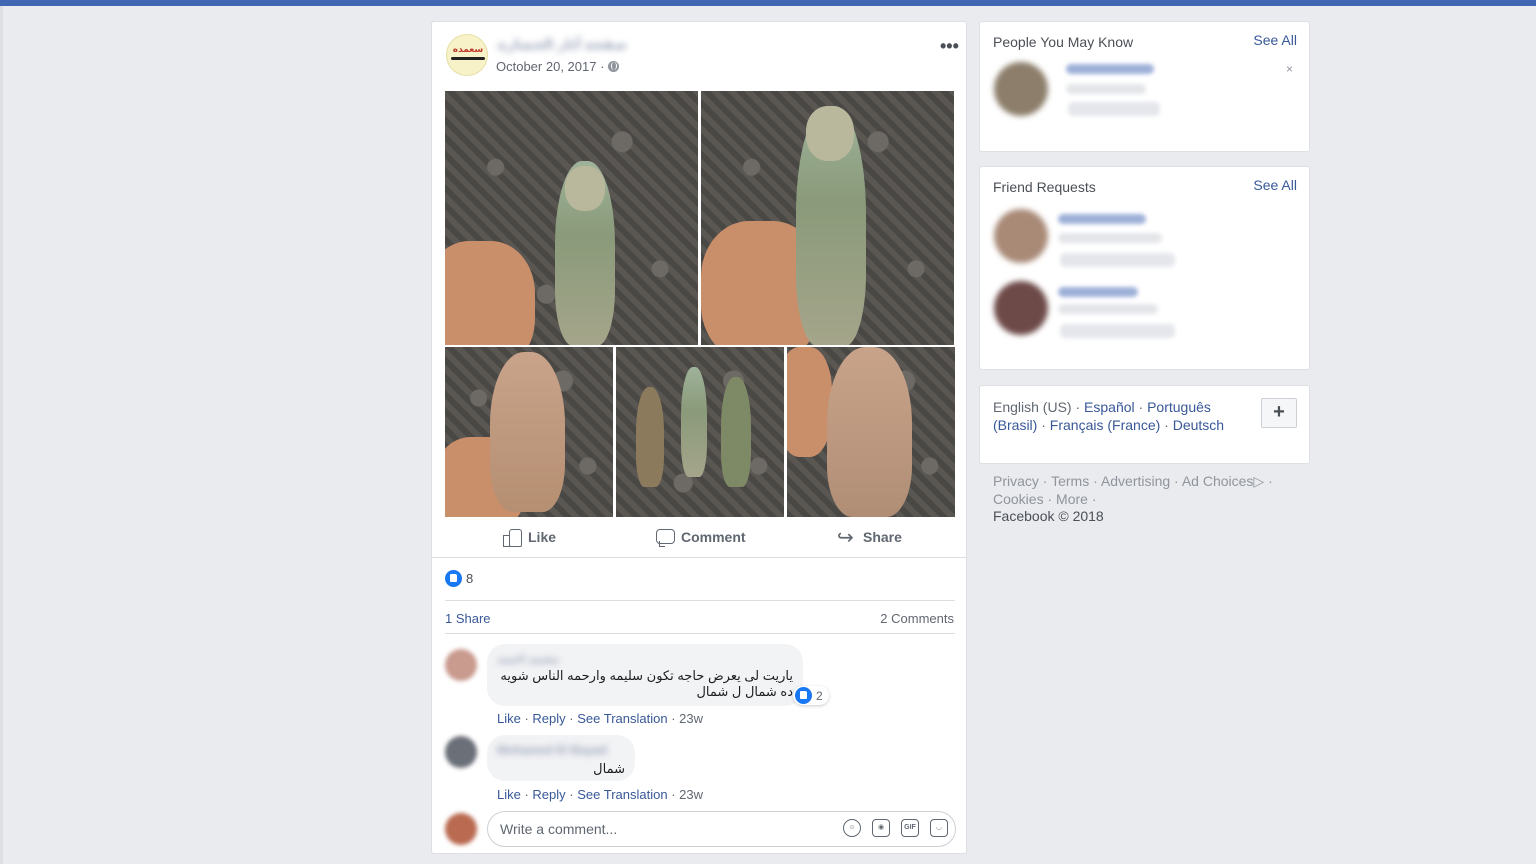  Describe the element at coordinates (1021, 89) in the screenshot. I see `suggested-person-avatar` at that location.